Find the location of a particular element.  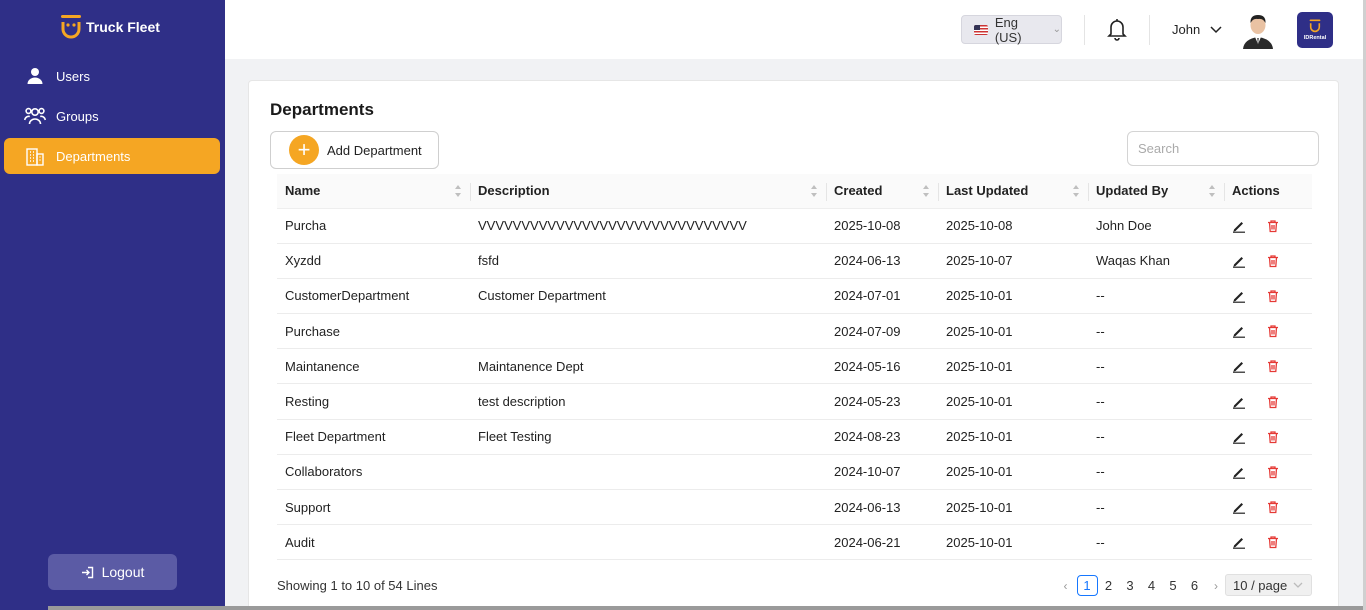

column-header-name: Name is located at coordinates (373, 191).